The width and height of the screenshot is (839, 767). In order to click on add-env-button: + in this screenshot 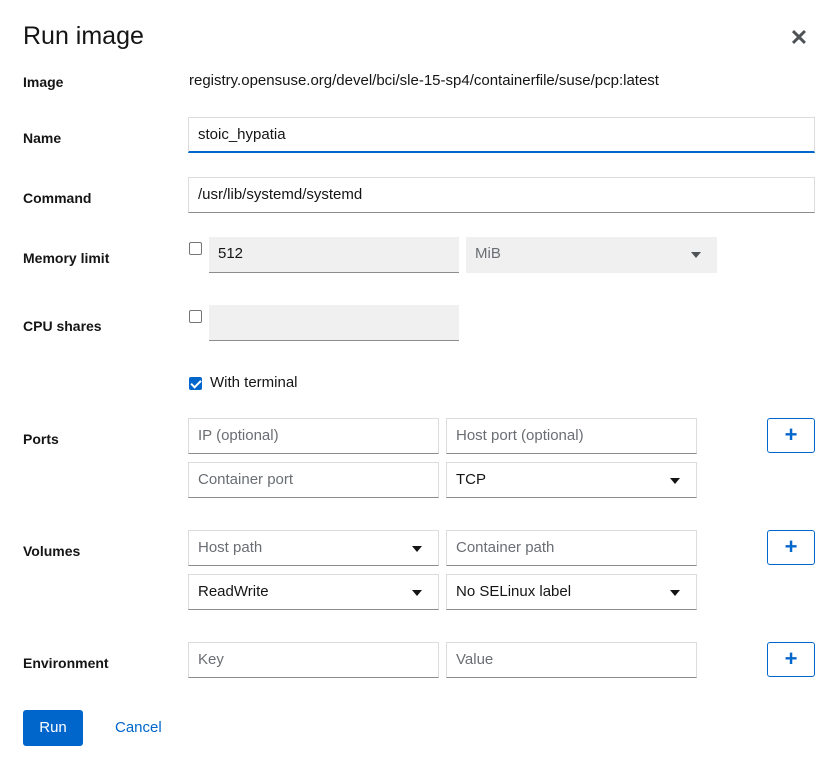, I will do `click(791, 659)`.